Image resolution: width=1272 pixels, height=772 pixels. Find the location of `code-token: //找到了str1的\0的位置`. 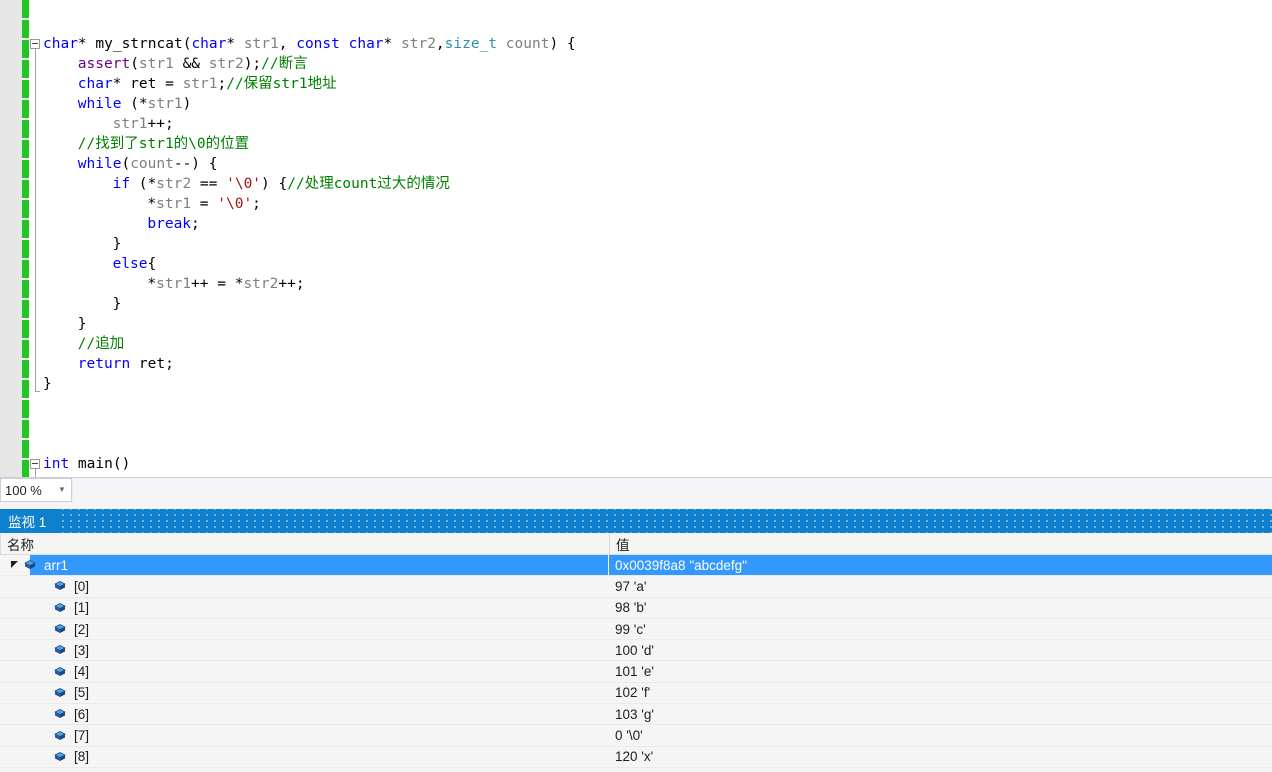

code-token: //找到了str1的\0的位置 is located at coordinates (163, 144).